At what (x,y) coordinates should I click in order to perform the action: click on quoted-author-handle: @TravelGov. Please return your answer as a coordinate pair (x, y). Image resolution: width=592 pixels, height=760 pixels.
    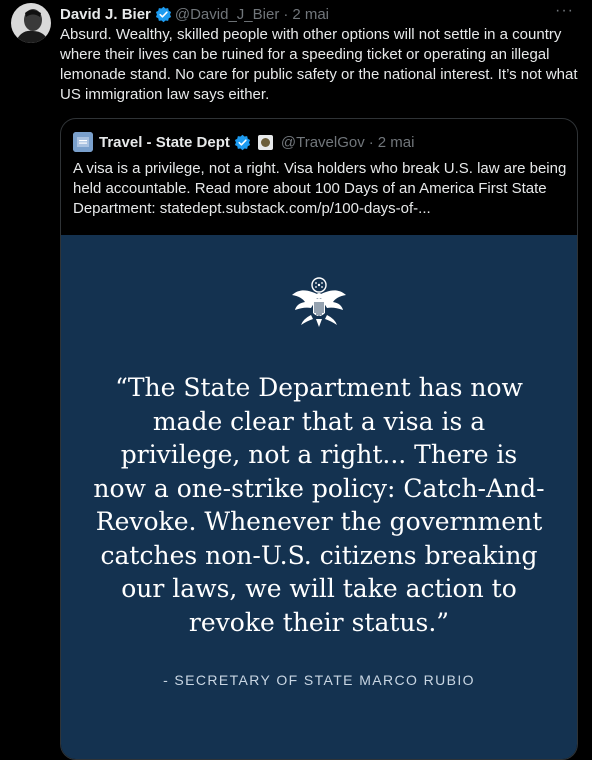
    Looking at the image, I should click on (323, 142).